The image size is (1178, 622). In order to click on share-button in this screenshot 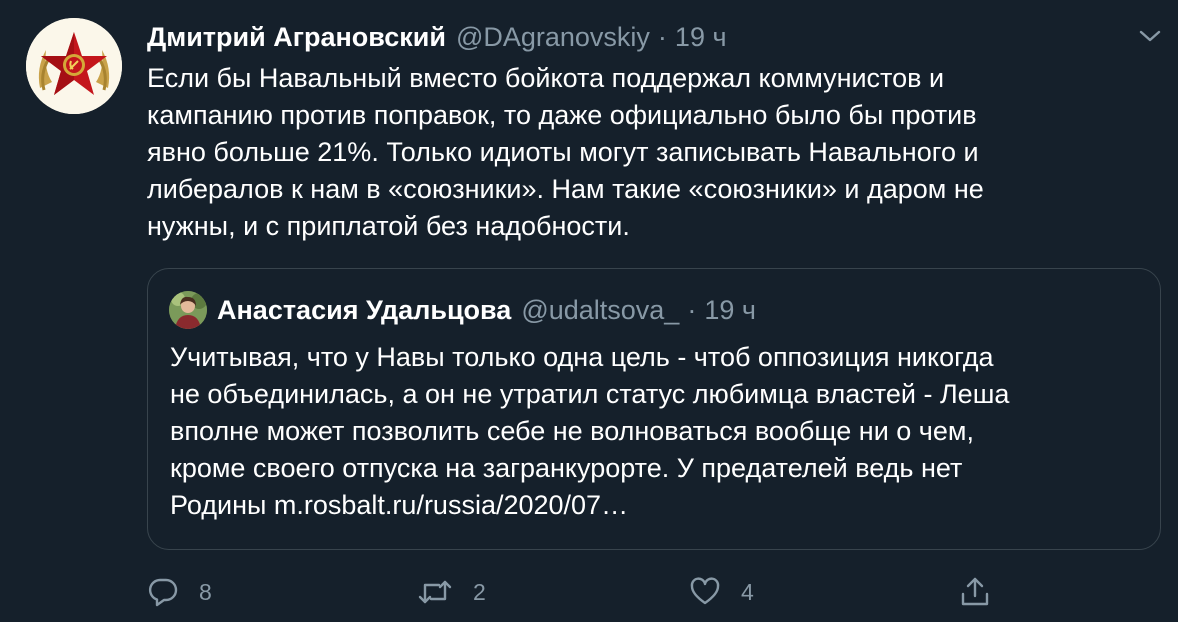, I will do `click(975, 592)`.